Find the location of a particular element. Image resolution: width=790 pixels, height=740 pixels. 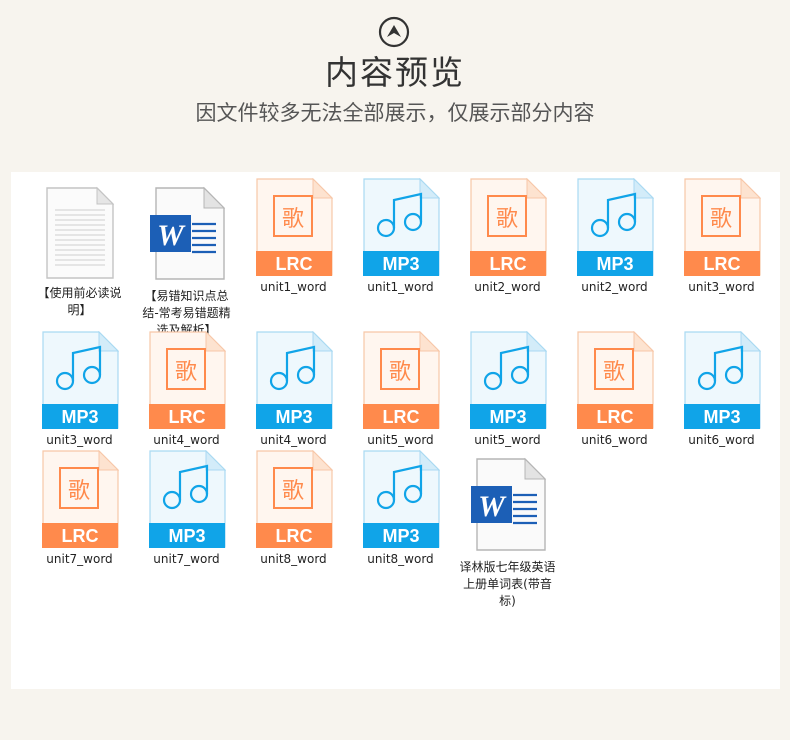

chevron-up-circle-icon is located at coordinates (394, 32).